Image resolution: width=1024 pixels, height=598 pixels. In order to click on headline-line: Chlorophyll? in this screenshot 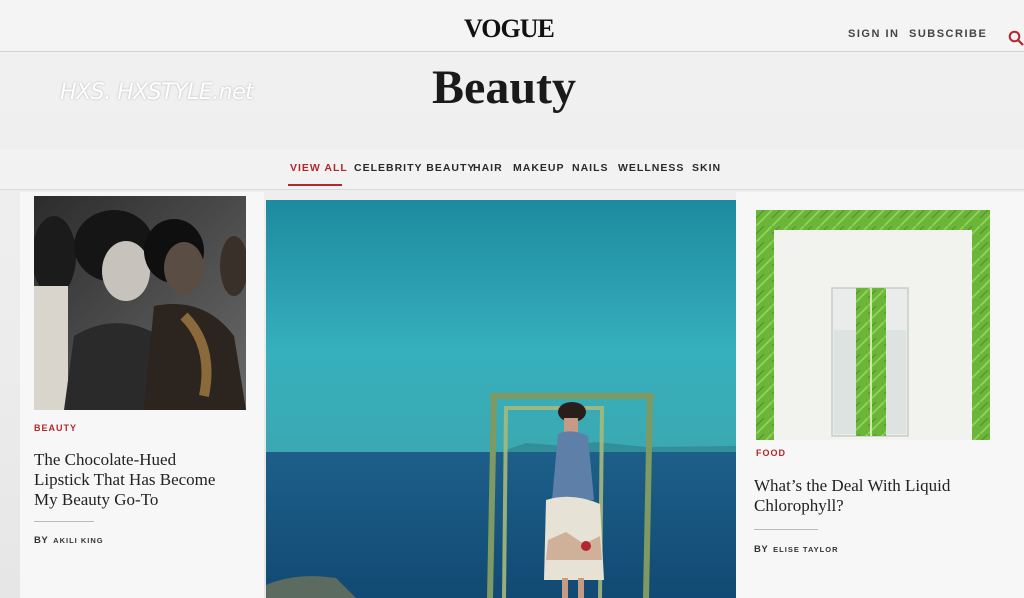, I will do `click(799, 505)`.